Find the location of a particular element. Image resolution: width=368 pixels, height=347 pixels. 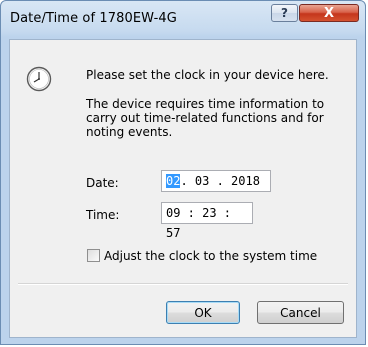

time-label: Time: is located at coordinates (103, 215).